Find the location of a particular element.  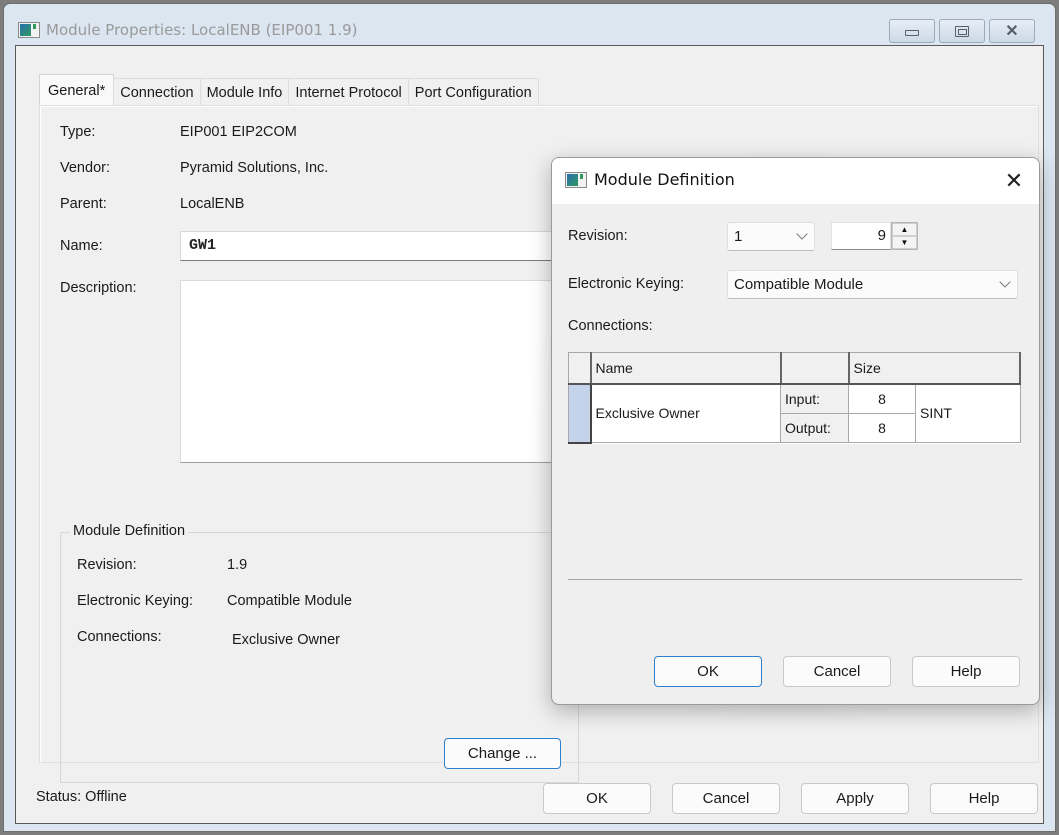

header-size: Size is located at coordinates (934, 368).